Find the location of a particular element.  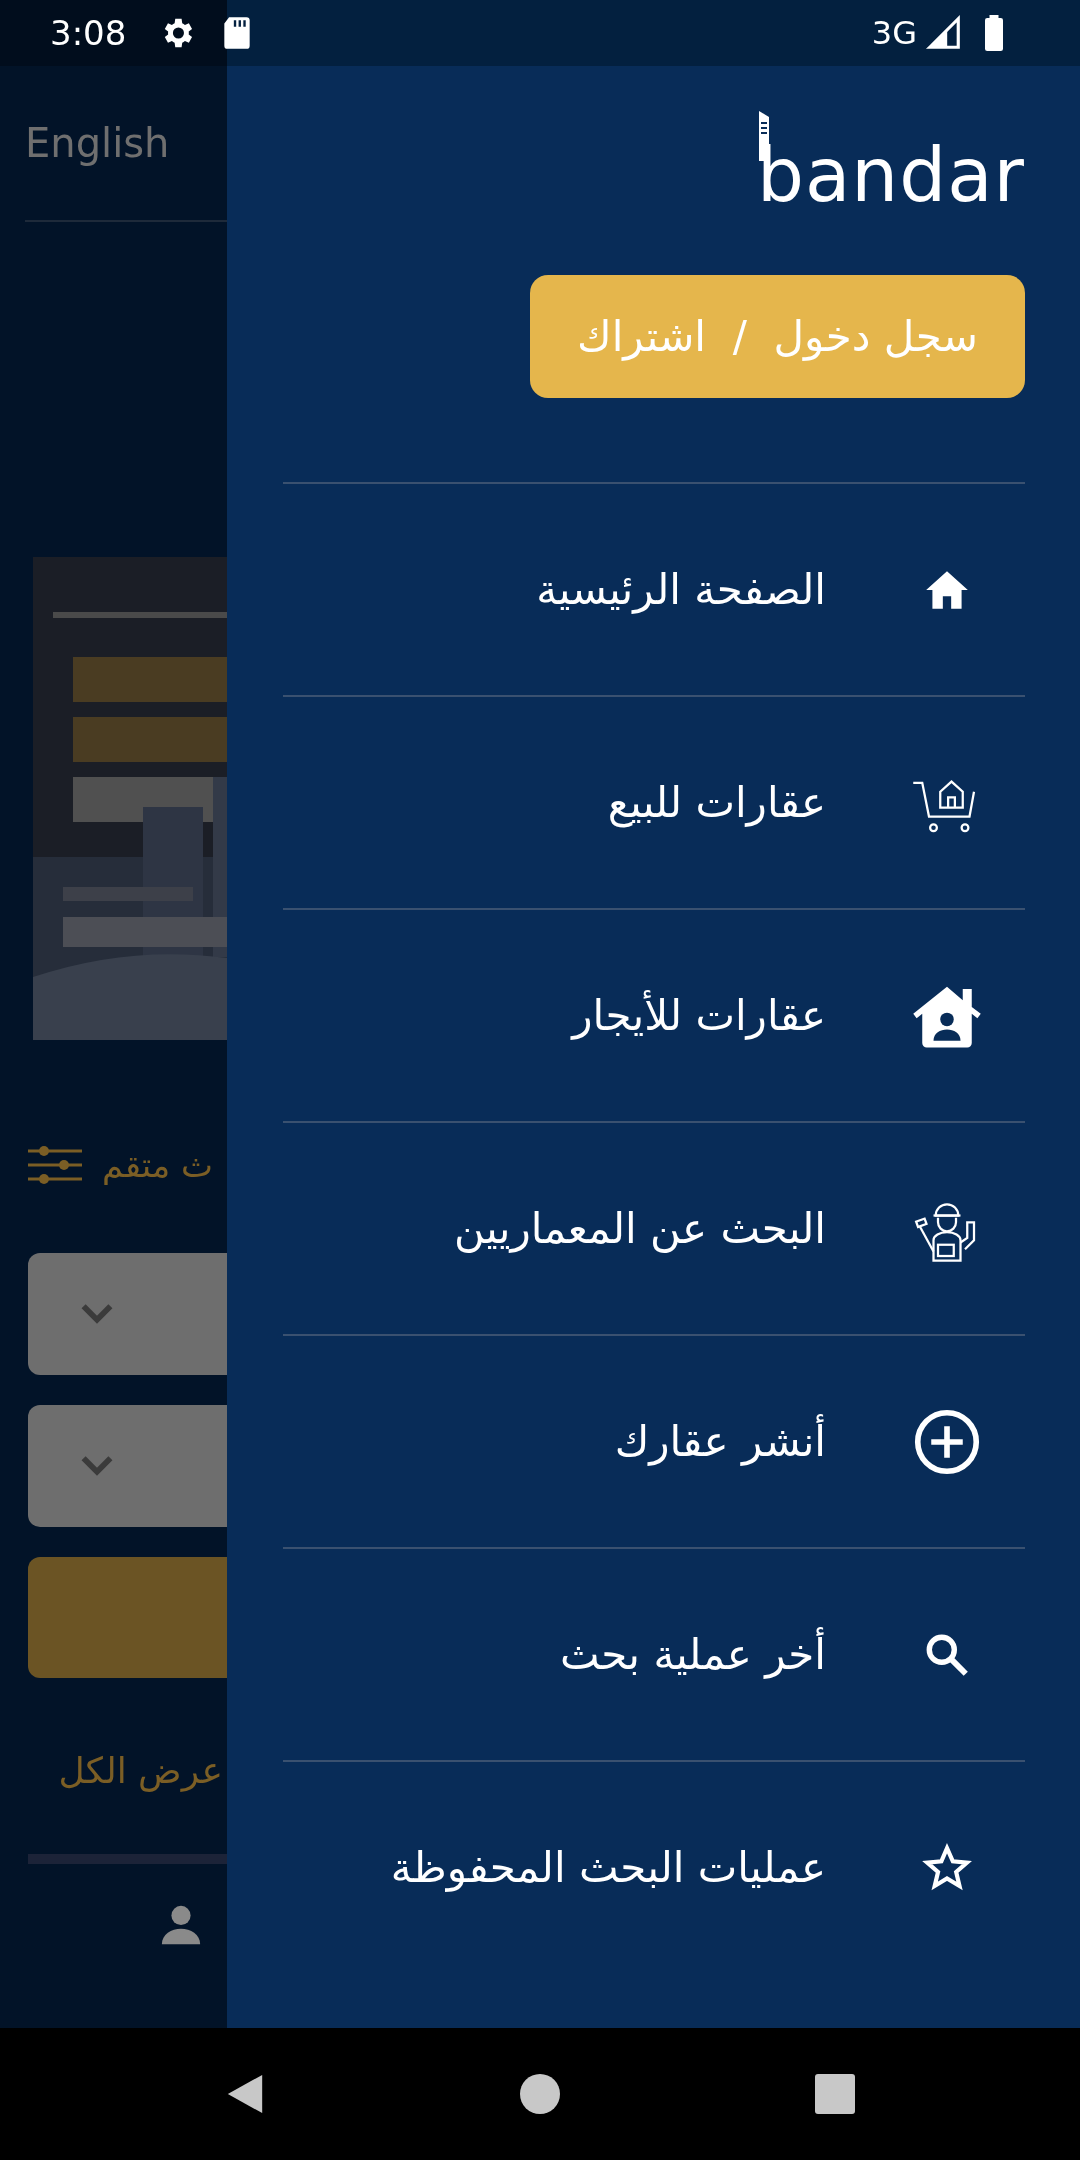

menu-item: عقارات للأيجار is located at coordinates (654, 1014).